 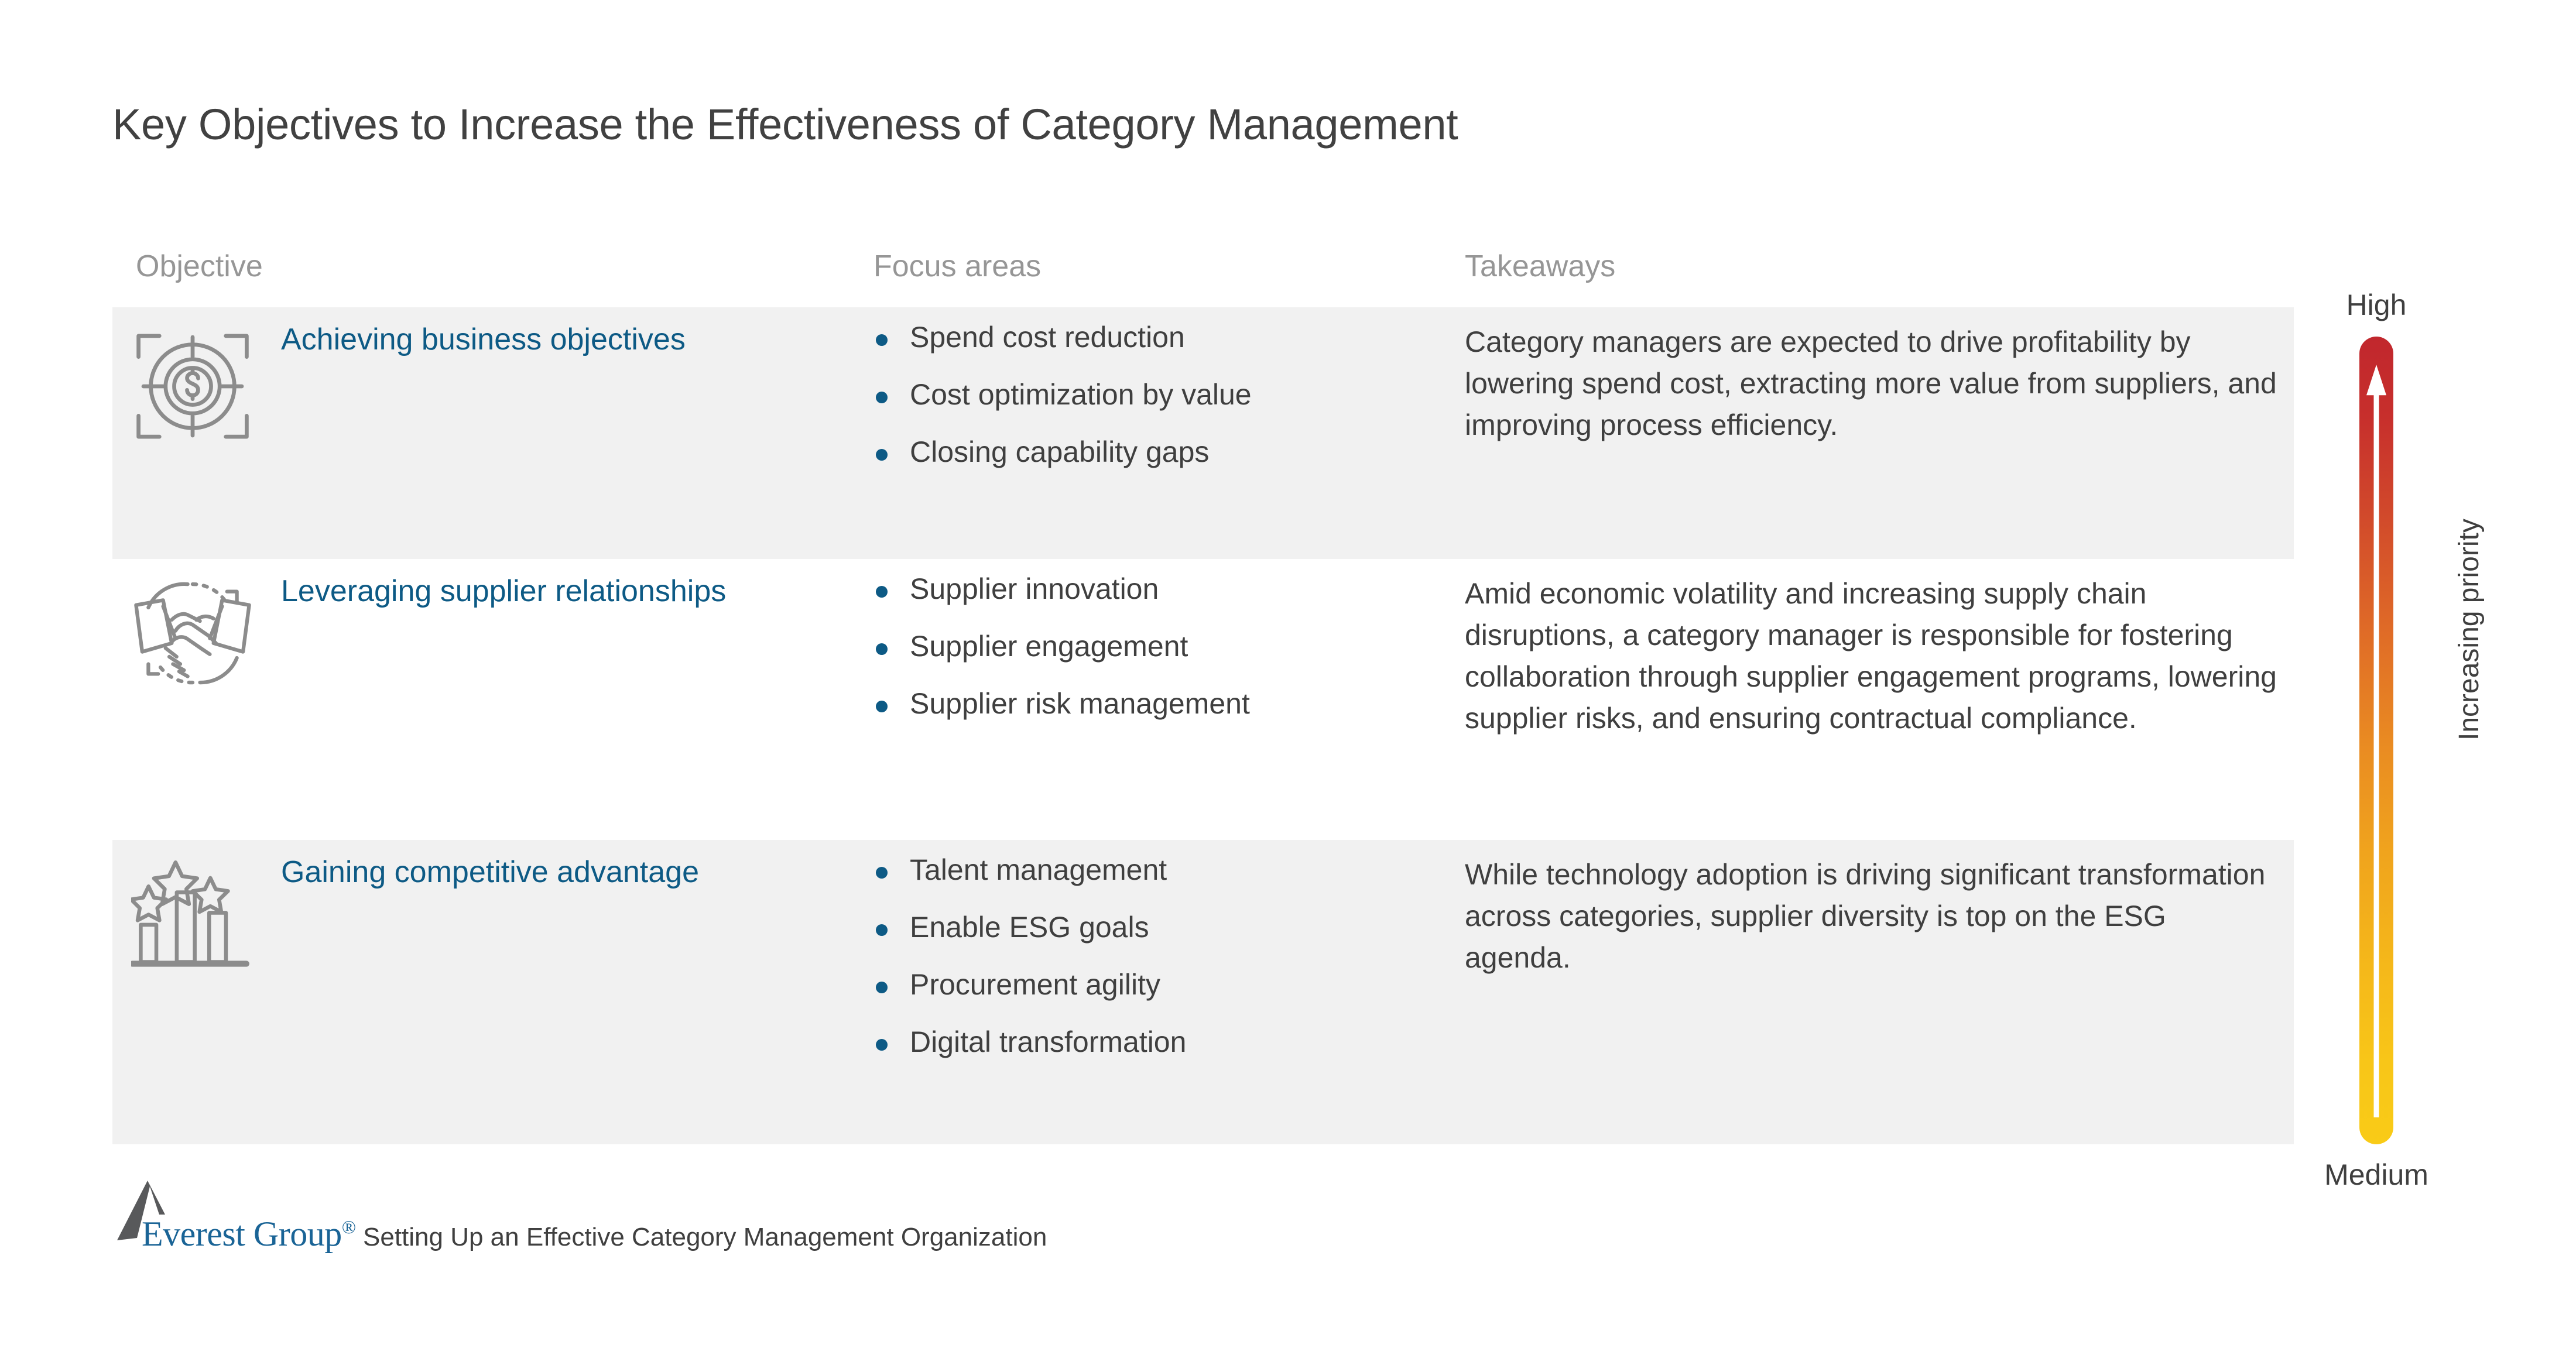 I want to click on row-objective-cell: Achieving business objectives, so click(x=573, y=339).